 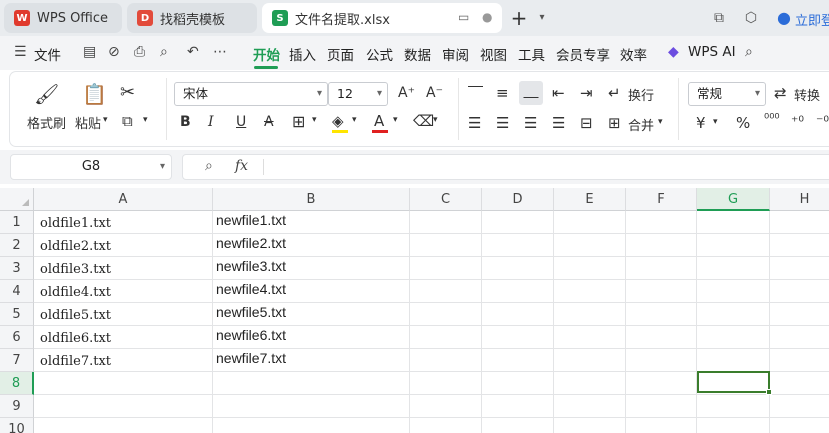 I want to click on function-icon: fx, so click(x=241, y=166).